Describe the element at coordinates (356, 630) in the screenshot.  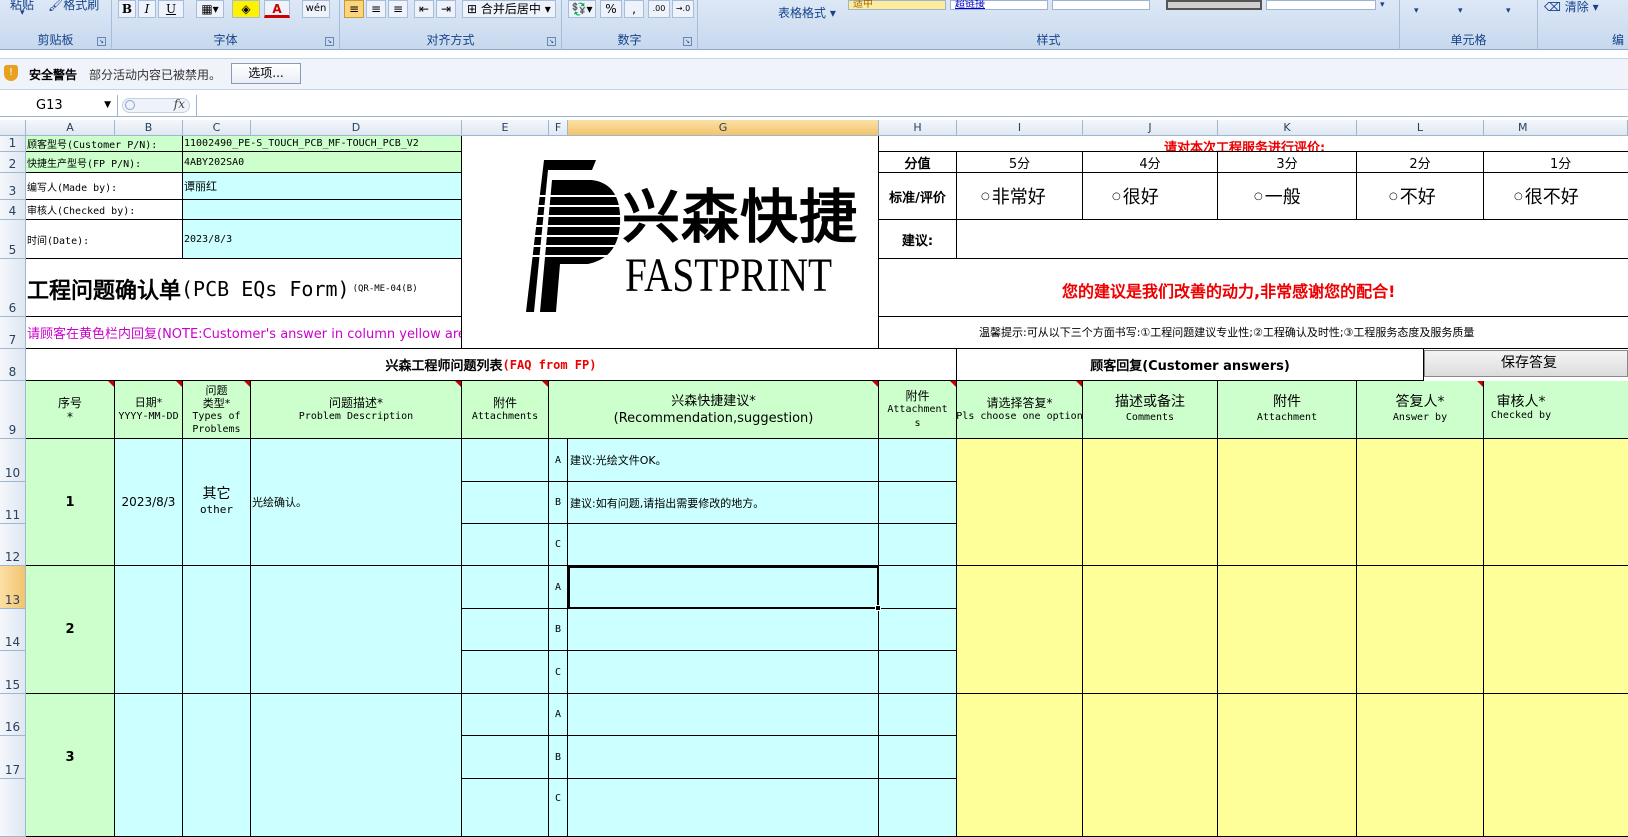
I see `issue-description` at that location.